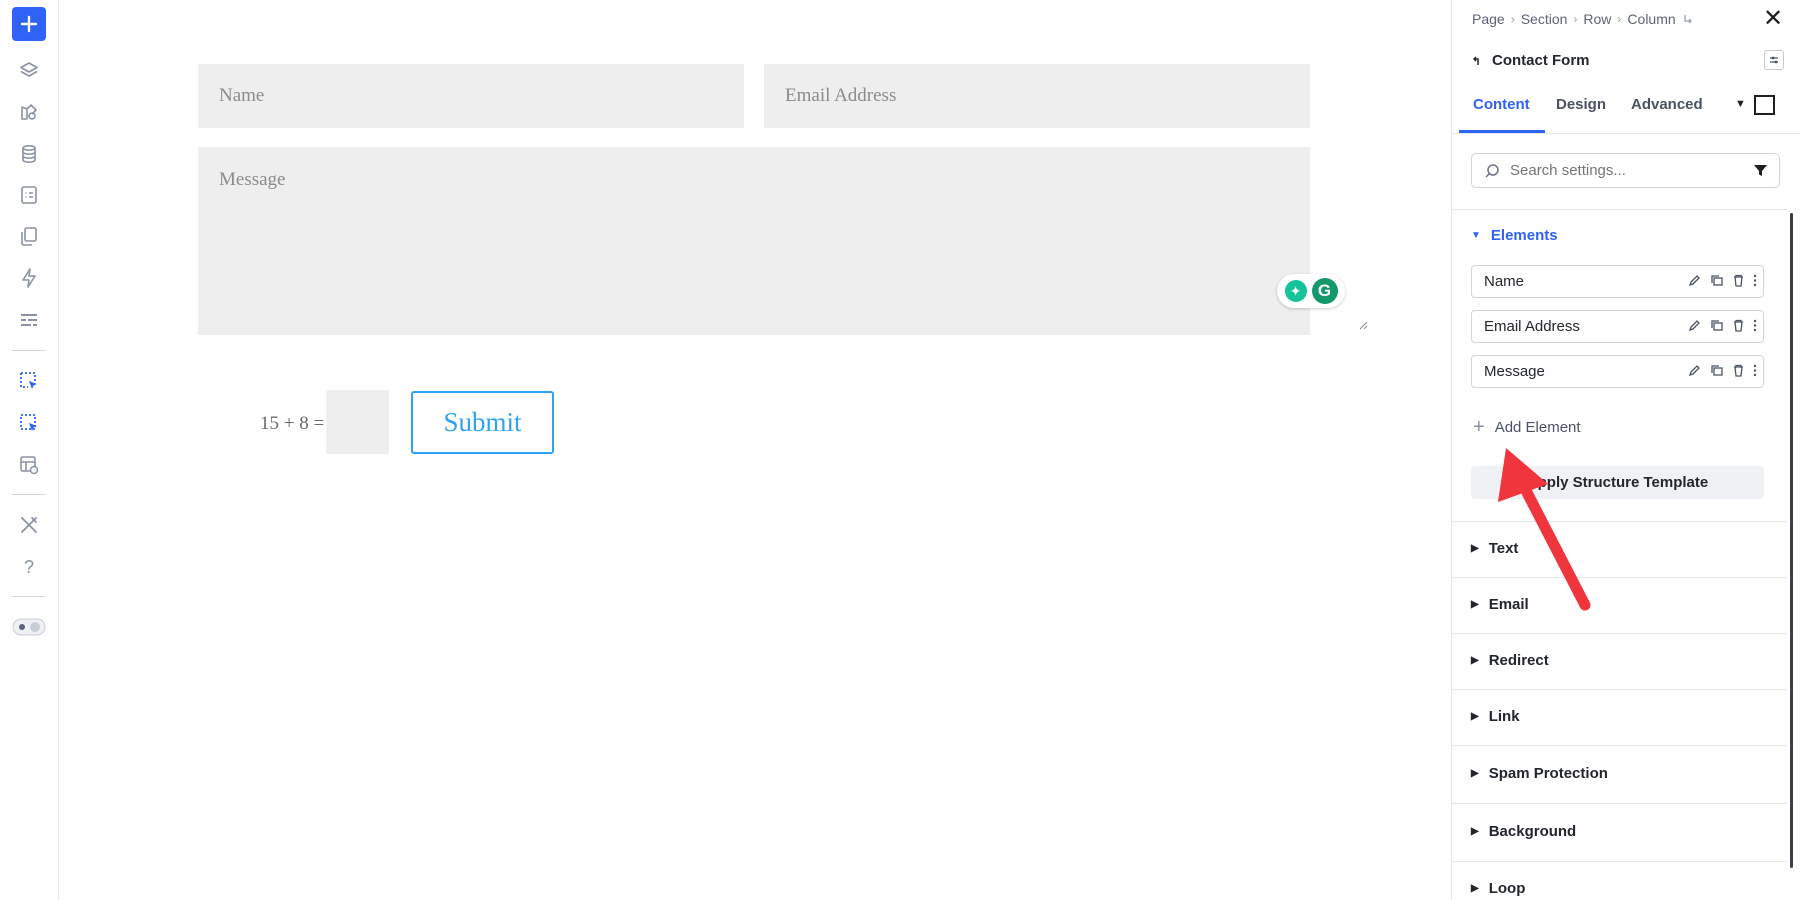 The height and width of the screenshot is (900, 1800). Describe the element at coordinates (1544, 19) in the screenshot. I see `breadcrumb-section: Section` at that location.